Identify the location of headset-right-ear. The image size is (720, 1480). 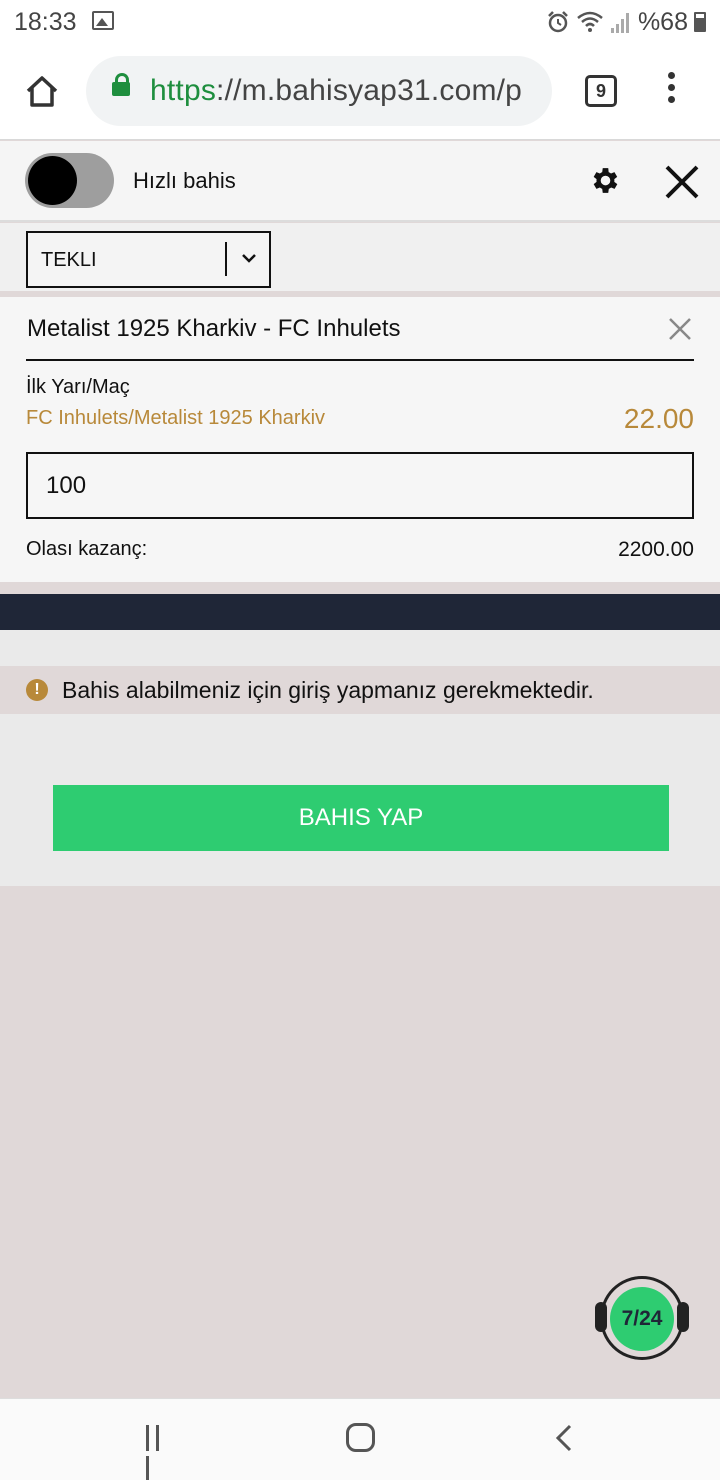
(683, 1317).